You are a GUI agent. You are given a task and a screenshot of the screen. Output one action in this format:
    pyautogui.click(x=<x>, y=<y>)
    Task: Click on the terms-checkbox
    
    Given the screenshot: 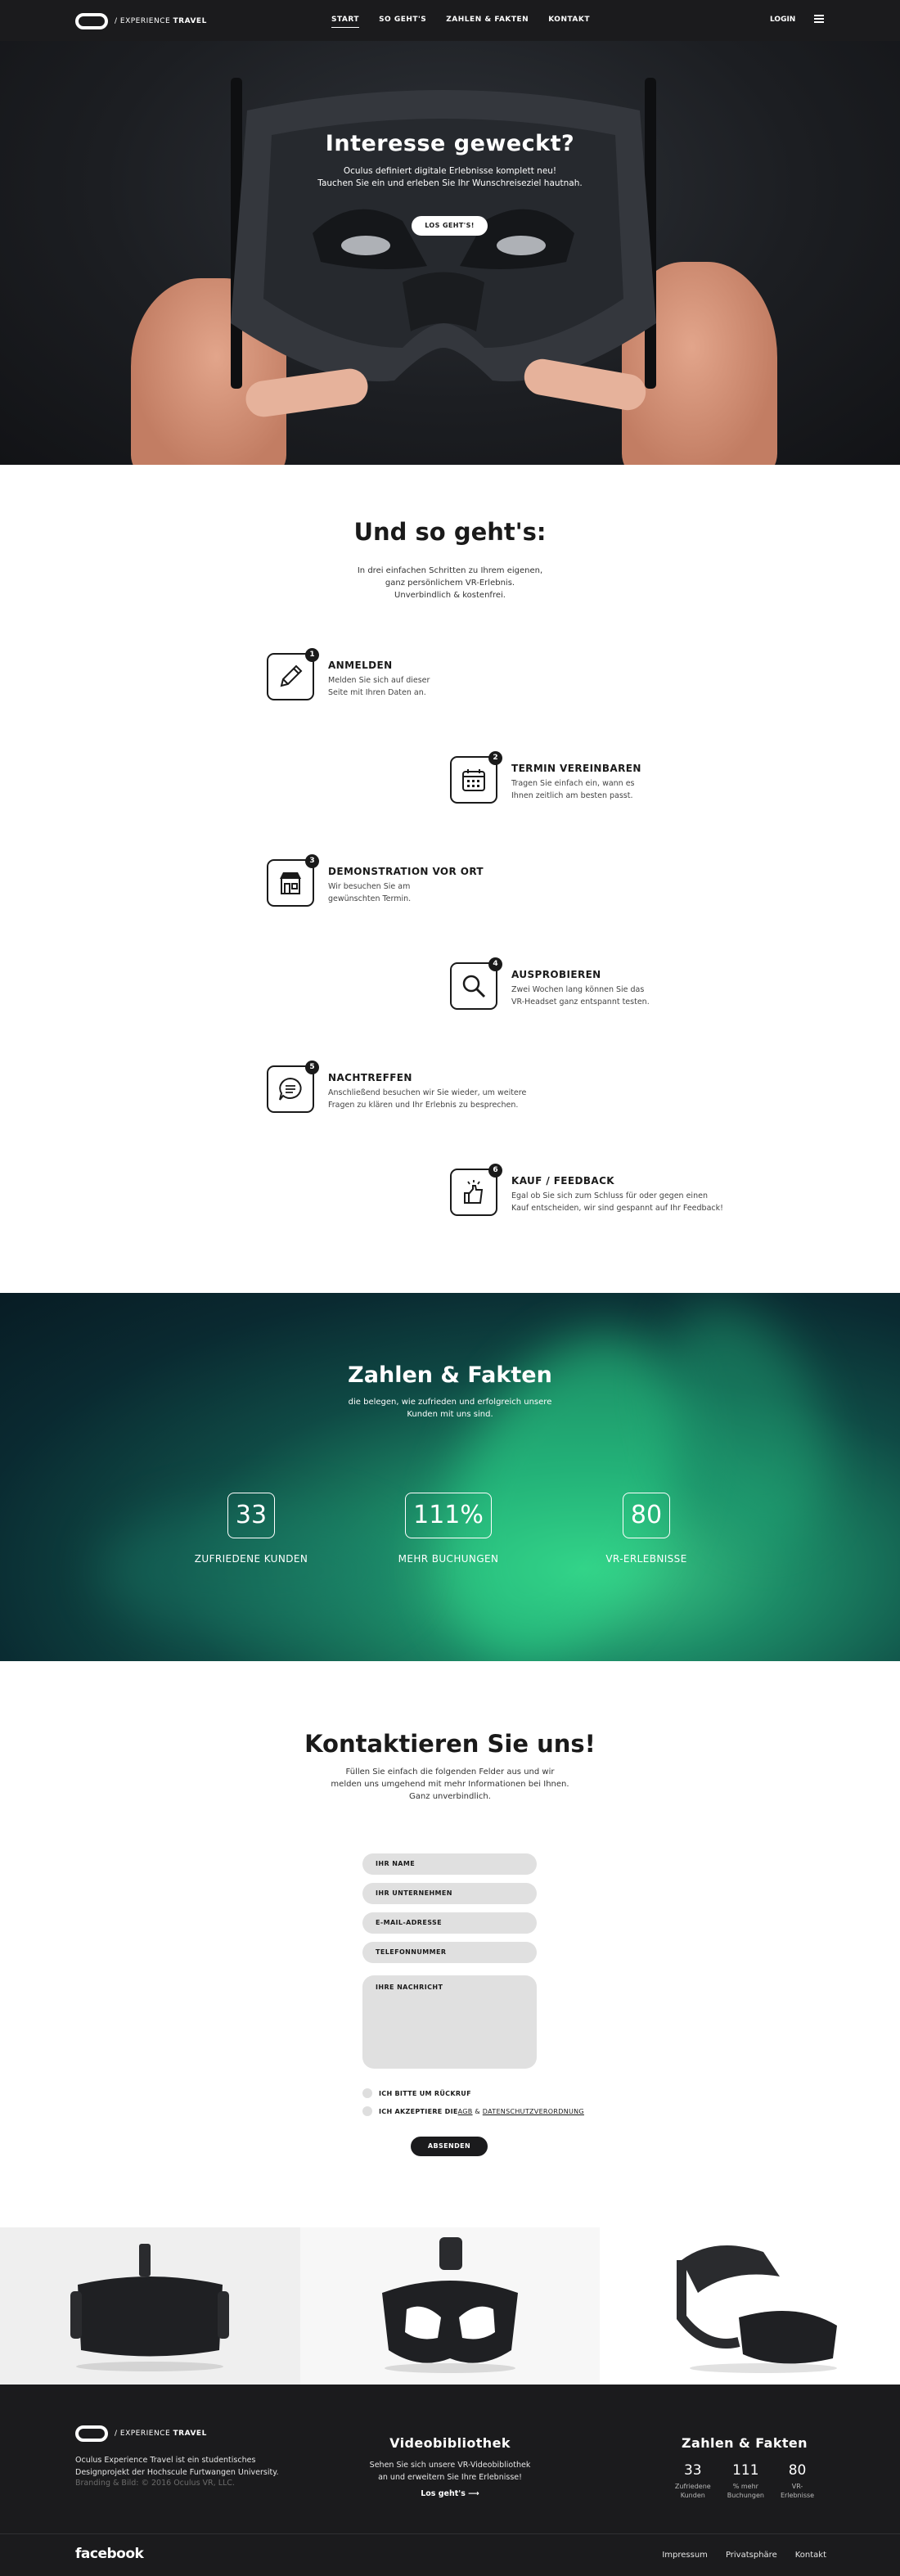 What is the action you would take?
    pyautogui.click(x=367, y=2111)
    